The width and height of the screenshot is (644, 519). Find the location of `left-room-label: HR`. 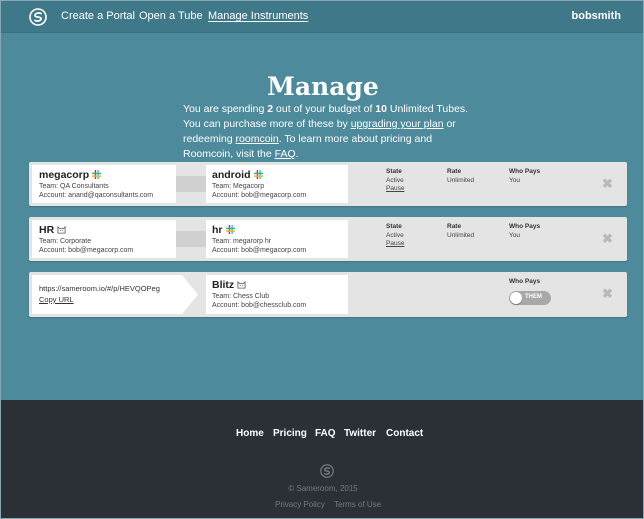

left-room-label: HR is located at coordinates (47, 230).